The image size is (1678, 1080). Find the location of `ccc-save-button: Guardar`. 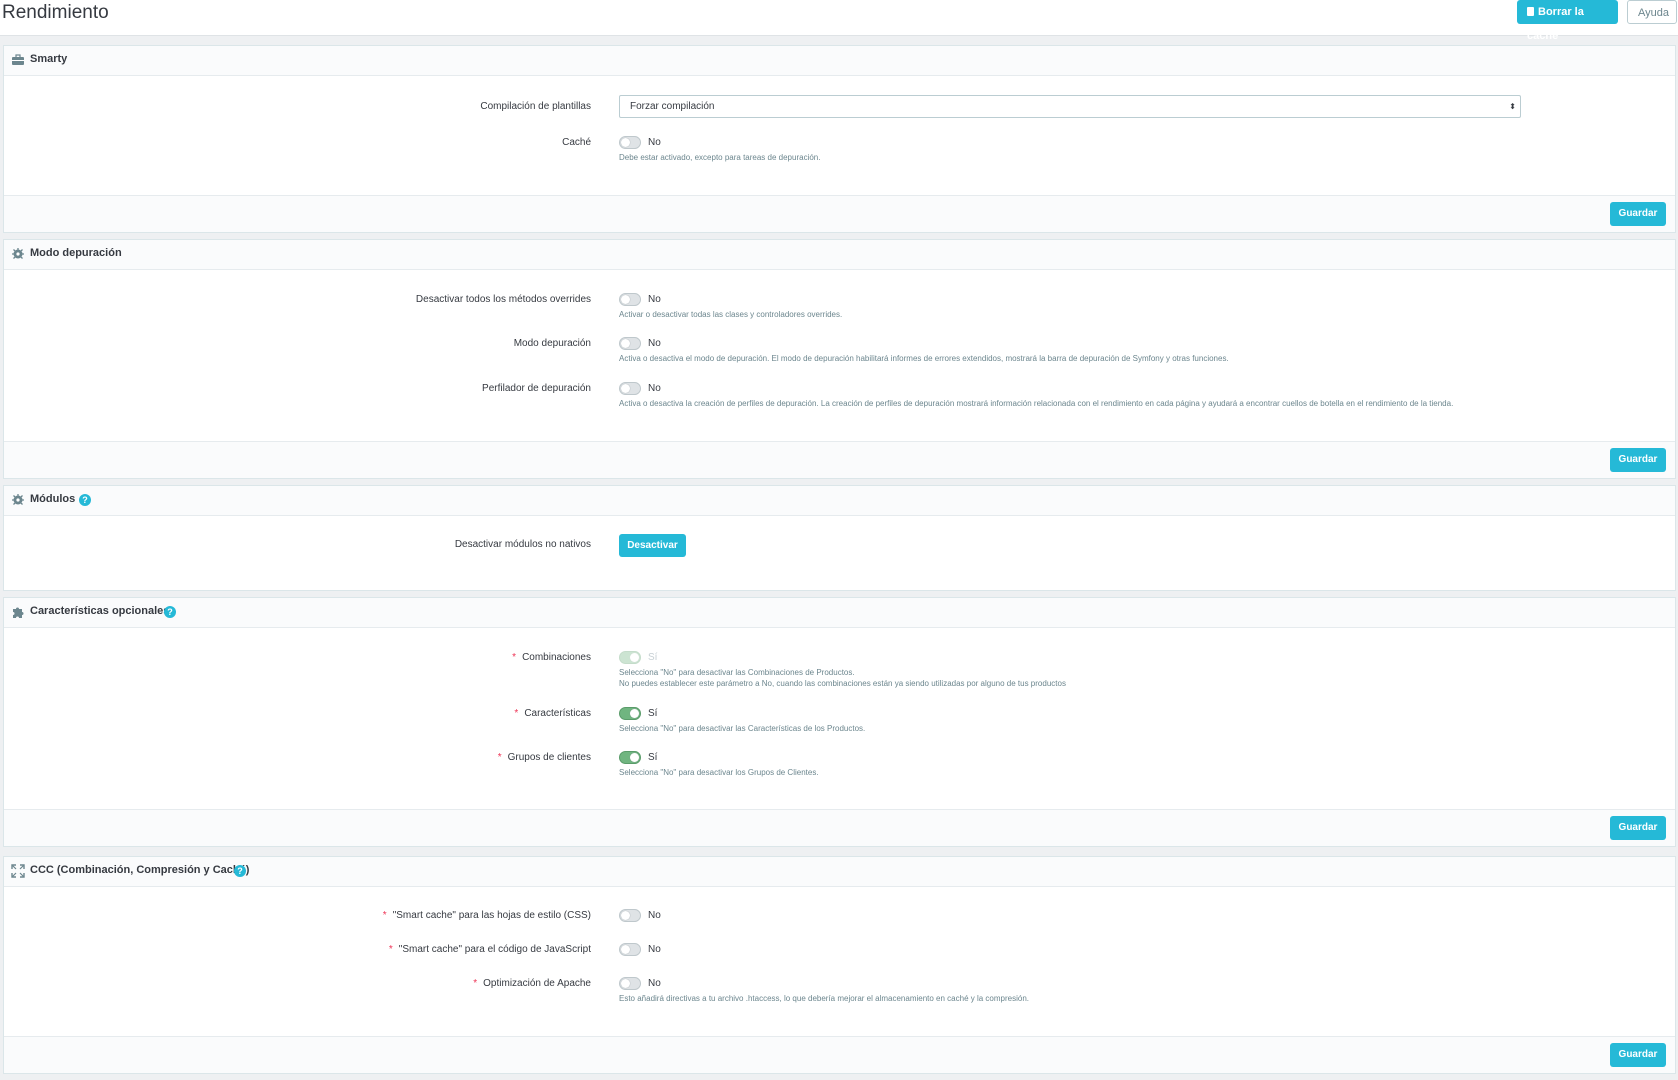

ccc-save-button: Guardar is located at coordinates (1638, 1055).